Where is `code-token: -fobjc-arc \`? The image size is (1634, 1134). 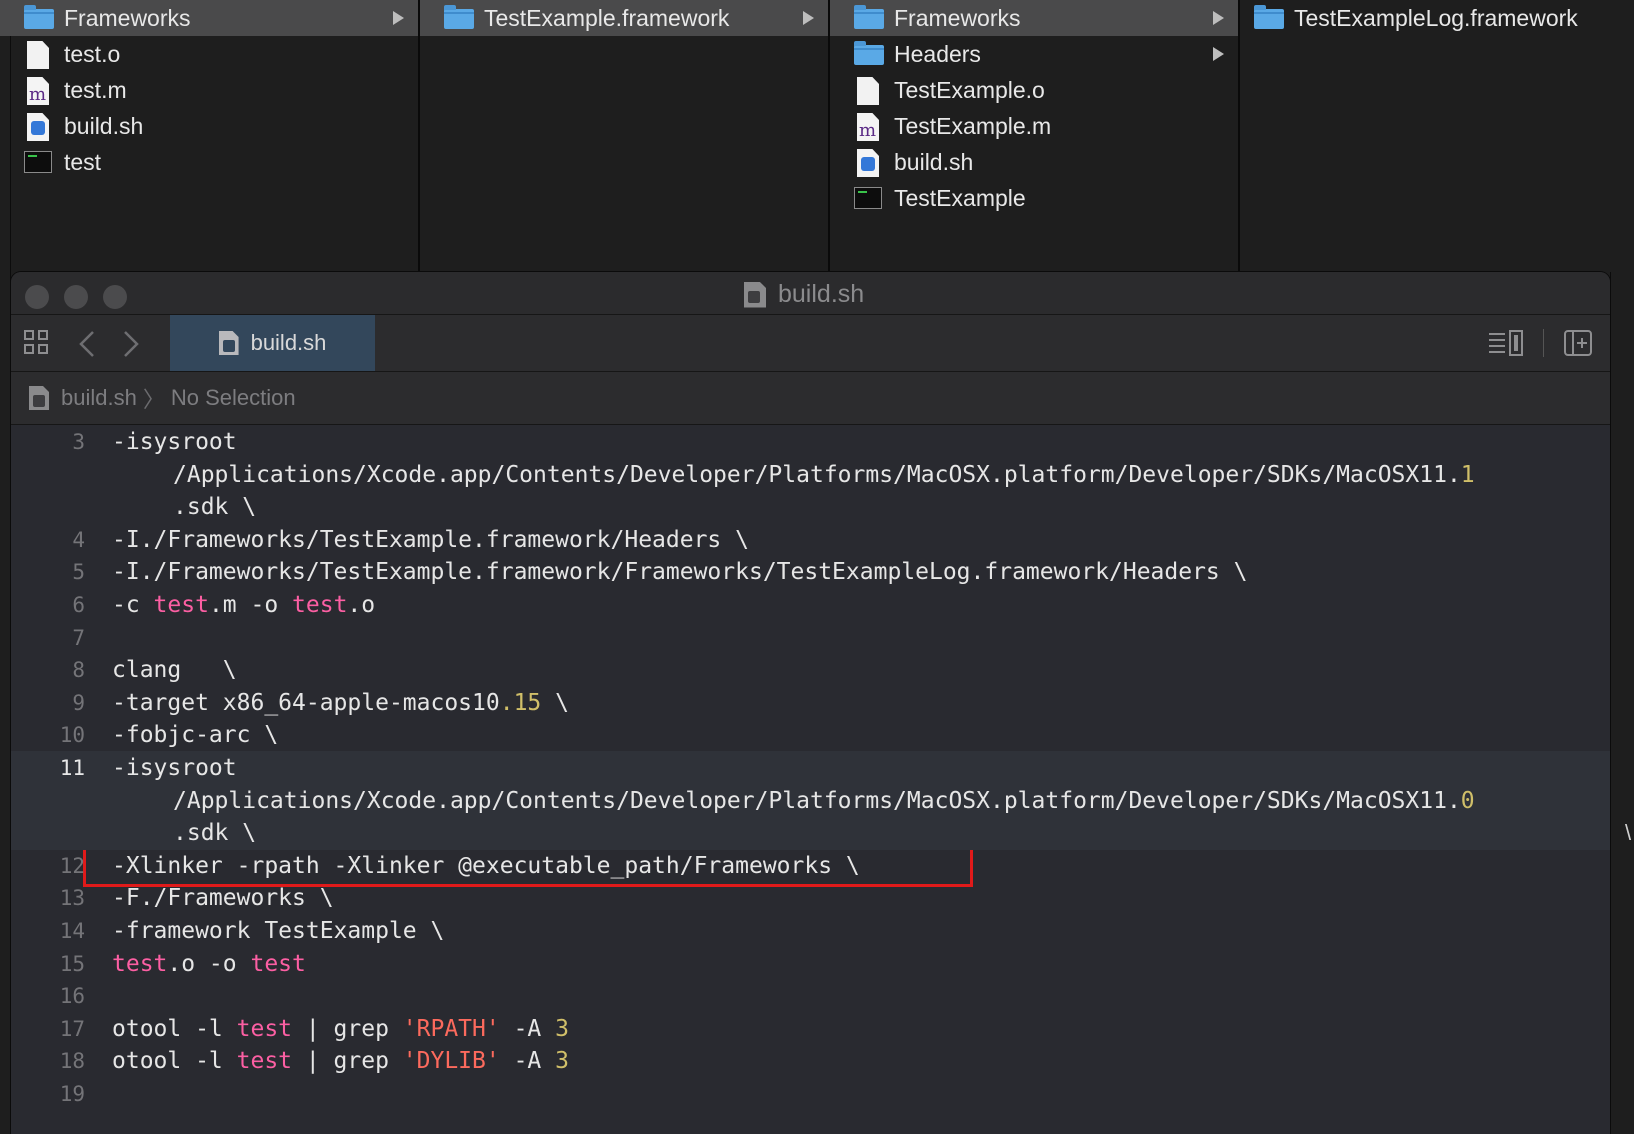 code-token: -fobjc-arc \ is located at coordinates (195, 735).